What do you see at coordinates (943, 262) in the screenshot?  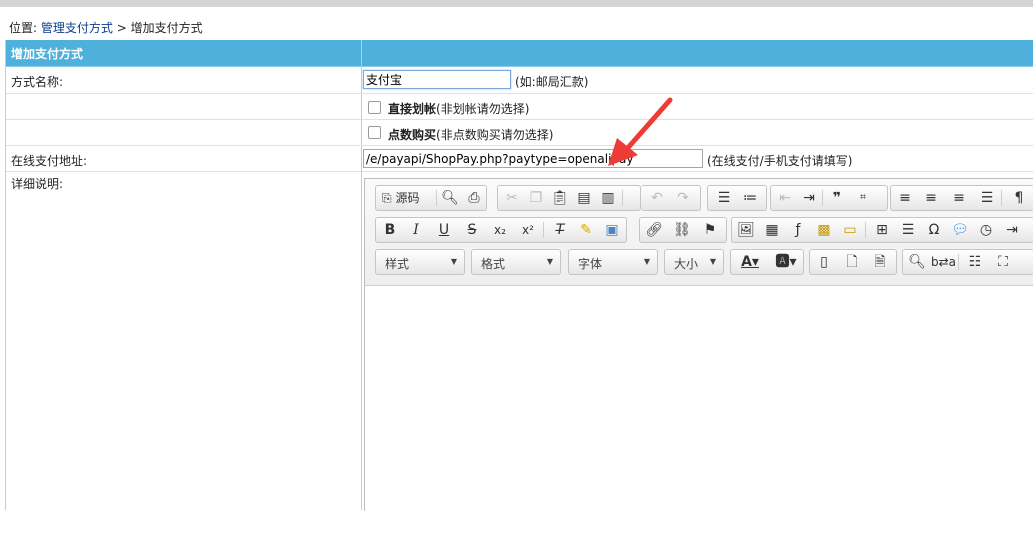 I see `replace-icon: b⇄a` at bounding box center [943, 262].